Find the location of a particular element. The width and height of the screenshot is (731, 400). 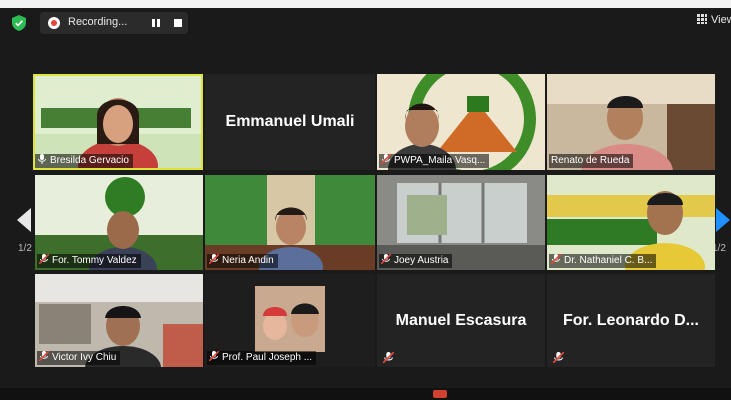

pause-recording-icon is located at coordinates (156, 23).